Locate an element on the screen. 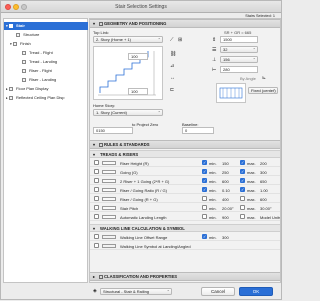 This screenshot has width=320, height=301. max-value: 300 is located at coordinates (263, 172).